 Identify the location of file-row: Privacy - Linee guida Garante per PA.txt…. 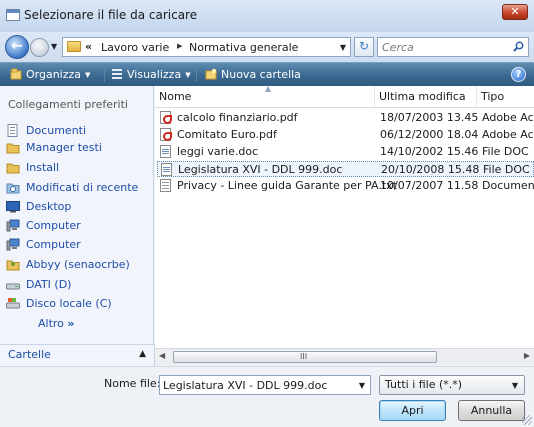
(345, 186).